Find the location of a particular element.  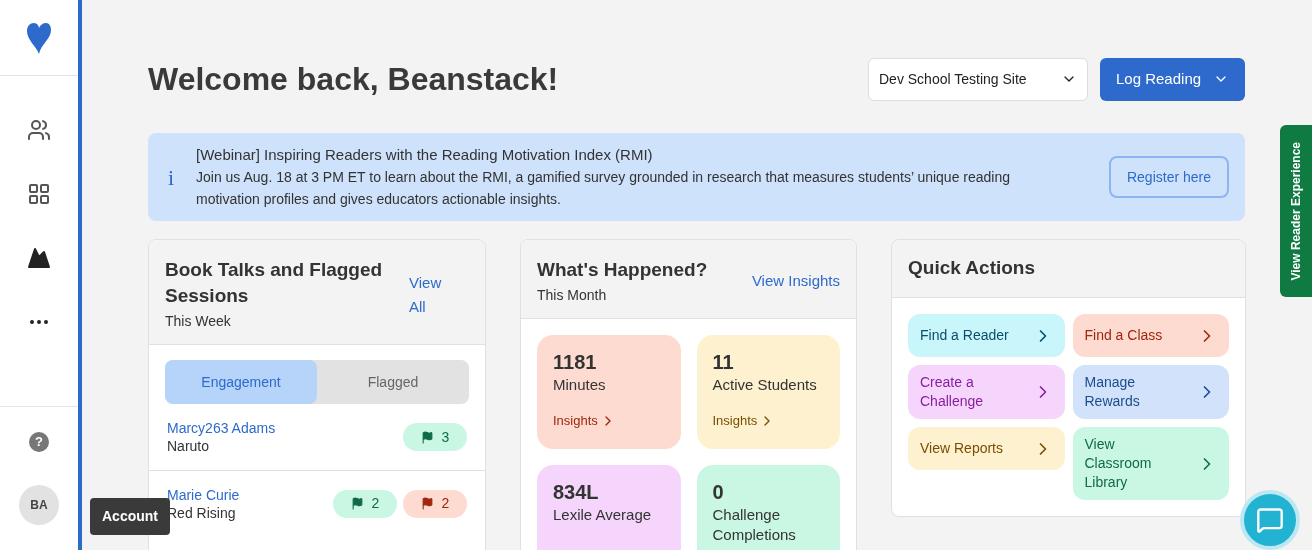

quick-action-button: View Classroom Library is located at coordinates (1150, 463).